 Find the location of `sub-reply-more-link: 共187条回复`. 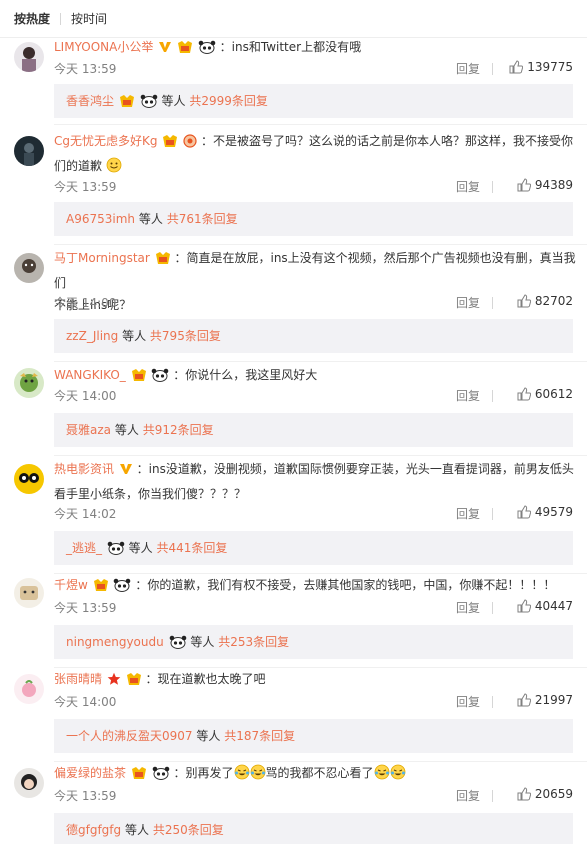

sub-reply-more-link: 共187条回复 is located at coordinates (259, 736).